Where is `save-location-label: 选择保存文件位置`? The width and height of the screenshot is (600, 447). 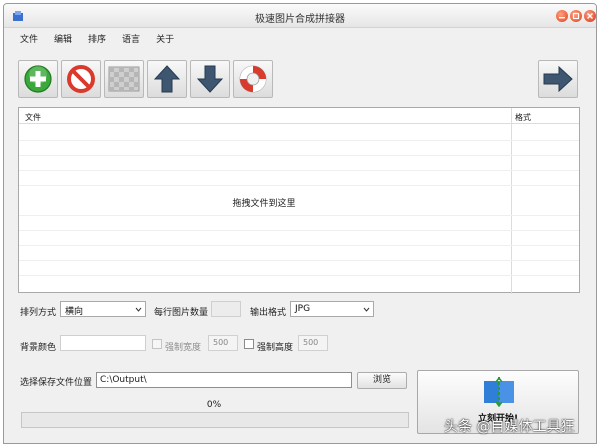 save-location-label: 选择保存文件位置 is located at coordinates (56, 383).